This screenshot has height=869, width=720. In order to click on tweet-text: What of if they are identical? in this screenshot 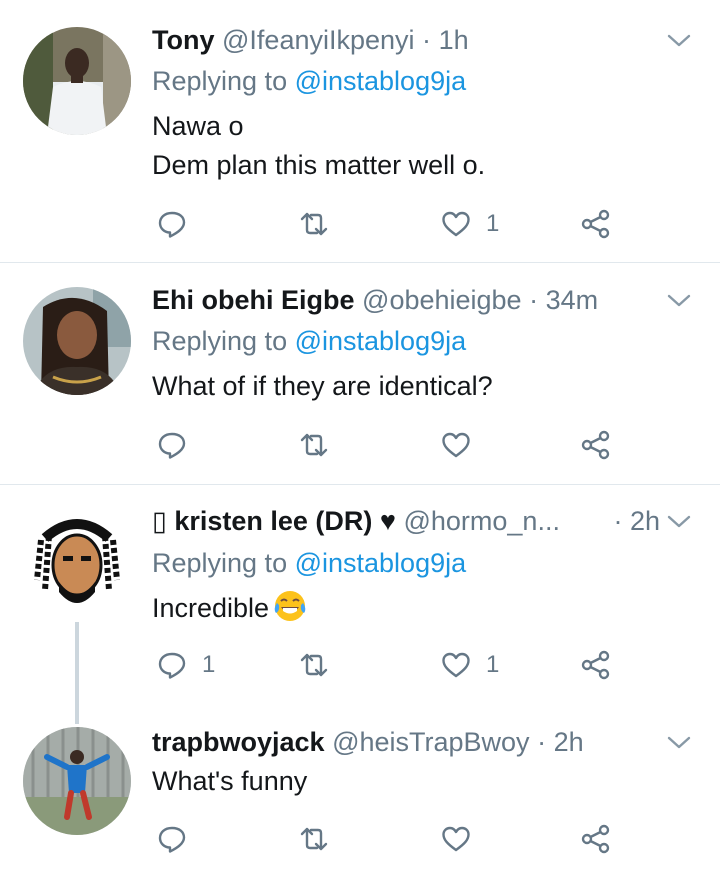, I will do `click(412, 386)`.